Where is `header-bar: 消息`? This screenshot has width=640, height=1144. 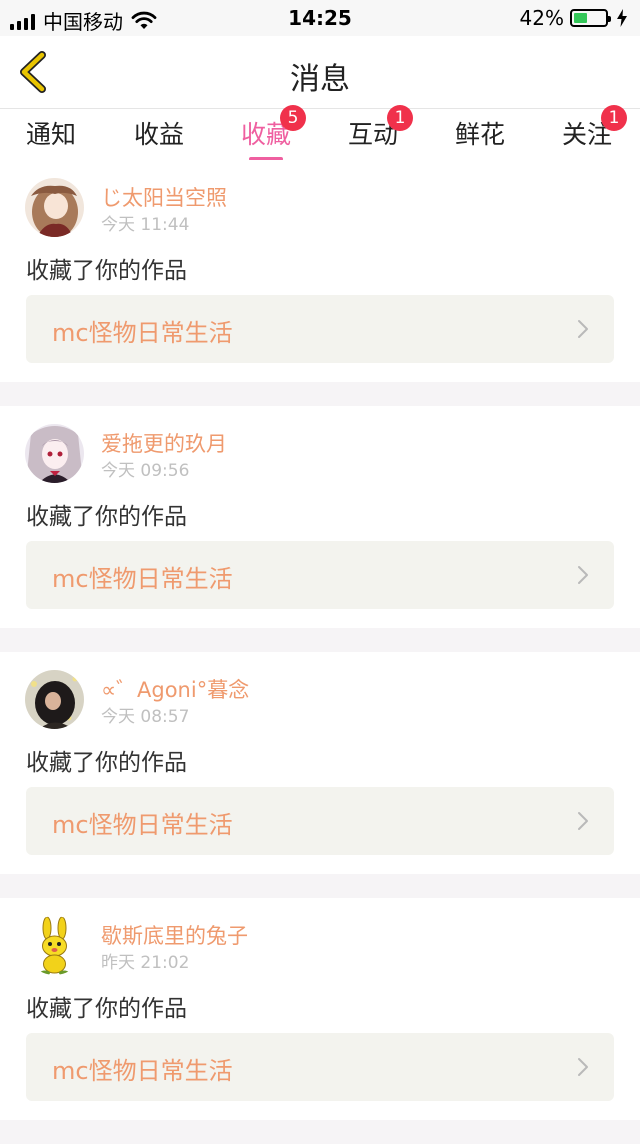 header-bar: 消息 is located at coordinates (320, 72).